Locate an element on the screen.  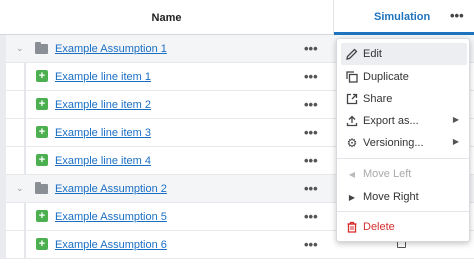
simulation-column-more-icon: ••• is located at coordinates (457, 15).